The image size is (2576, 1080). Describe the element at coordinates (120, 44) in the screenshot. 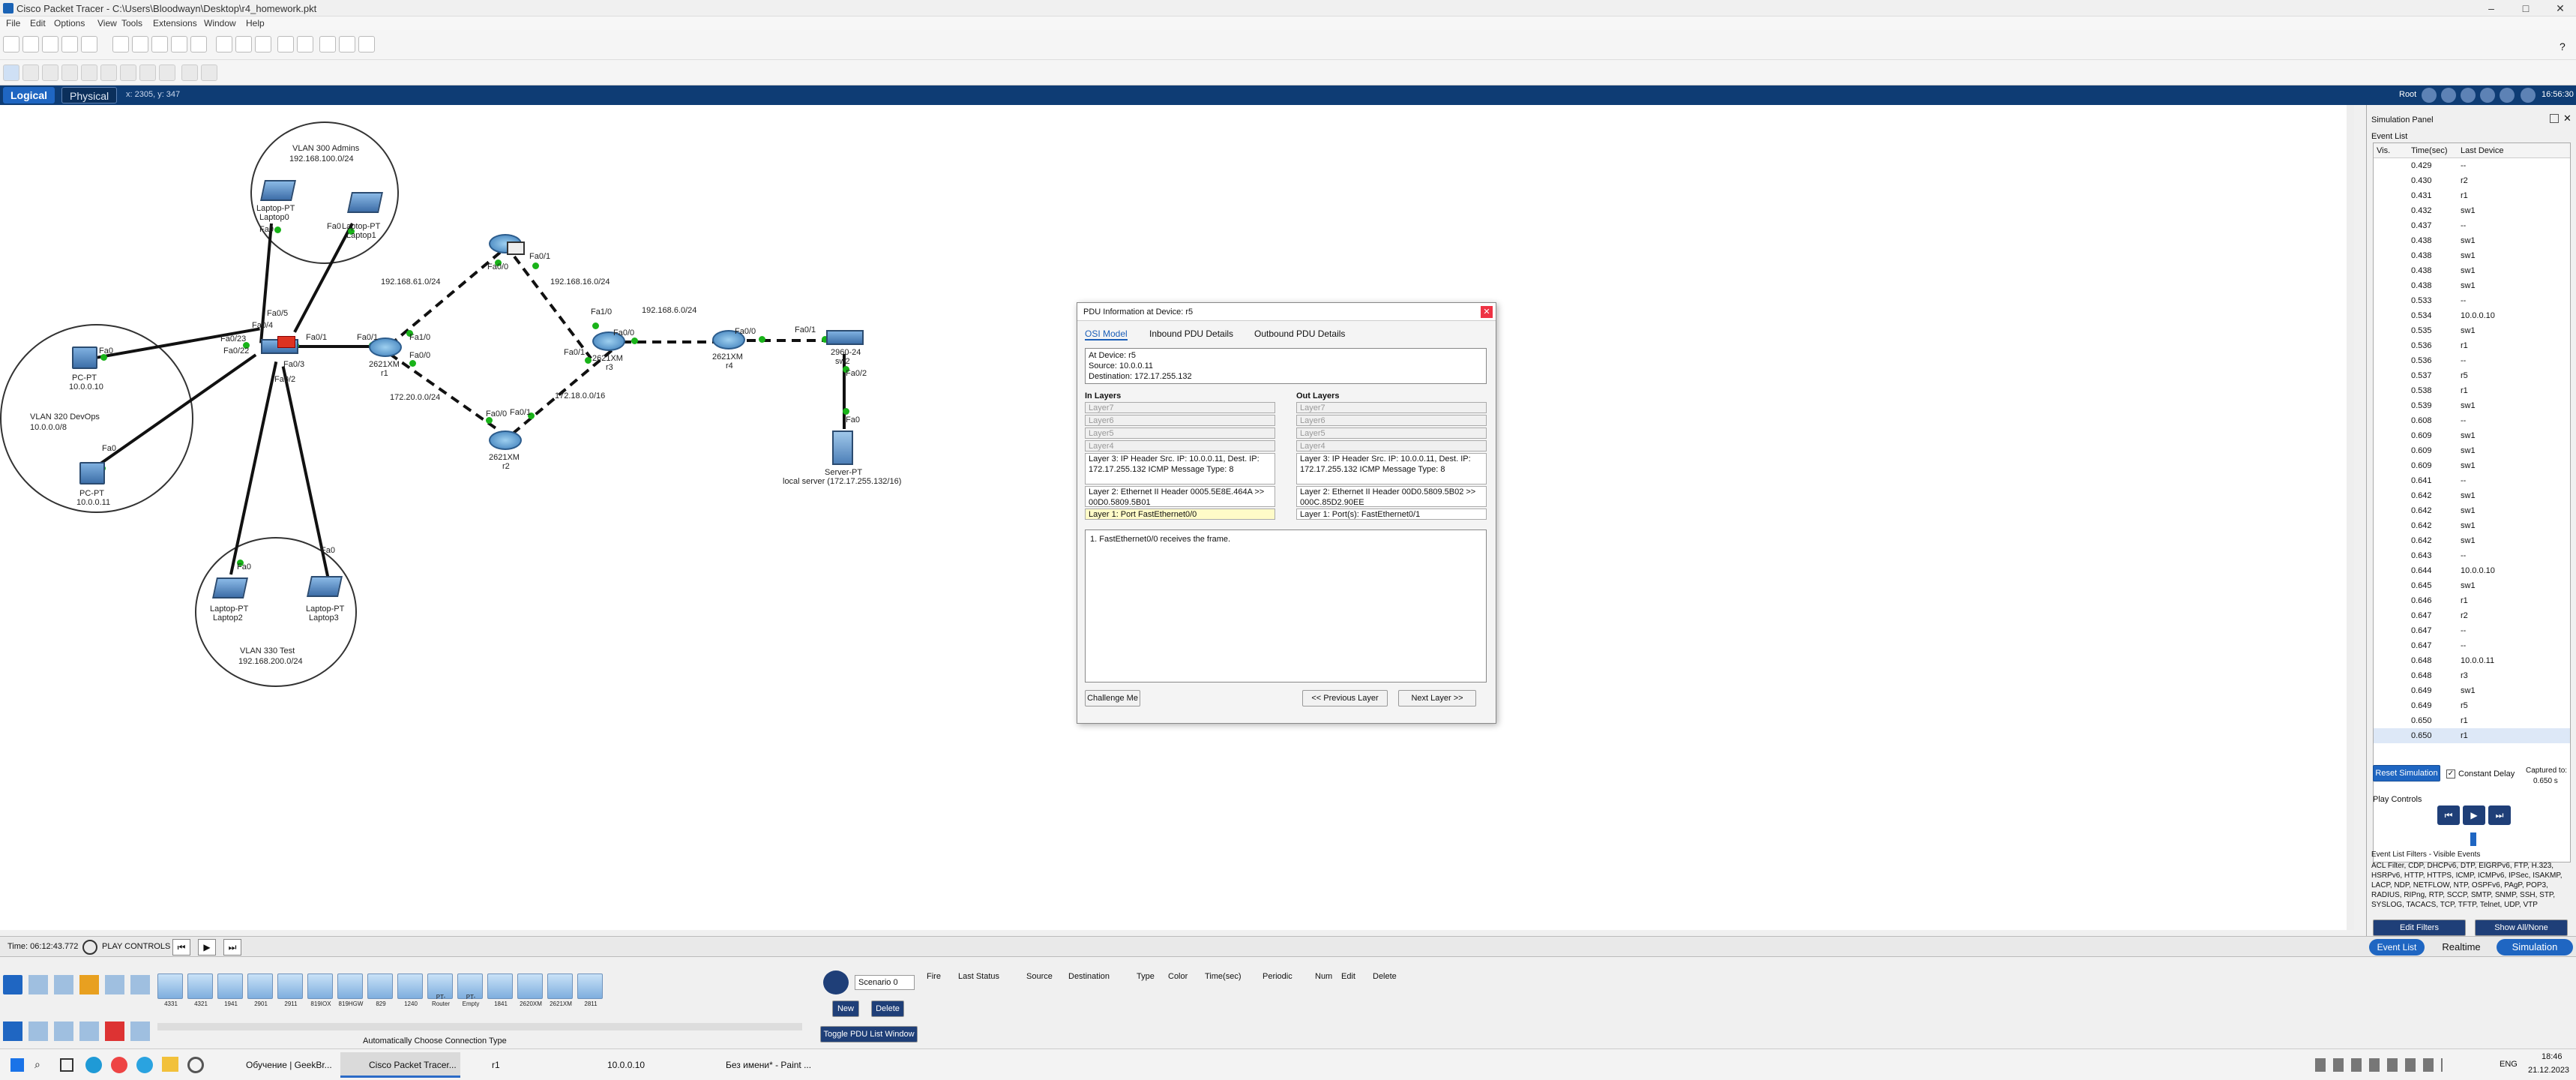

I see `copy-icon` at that location.